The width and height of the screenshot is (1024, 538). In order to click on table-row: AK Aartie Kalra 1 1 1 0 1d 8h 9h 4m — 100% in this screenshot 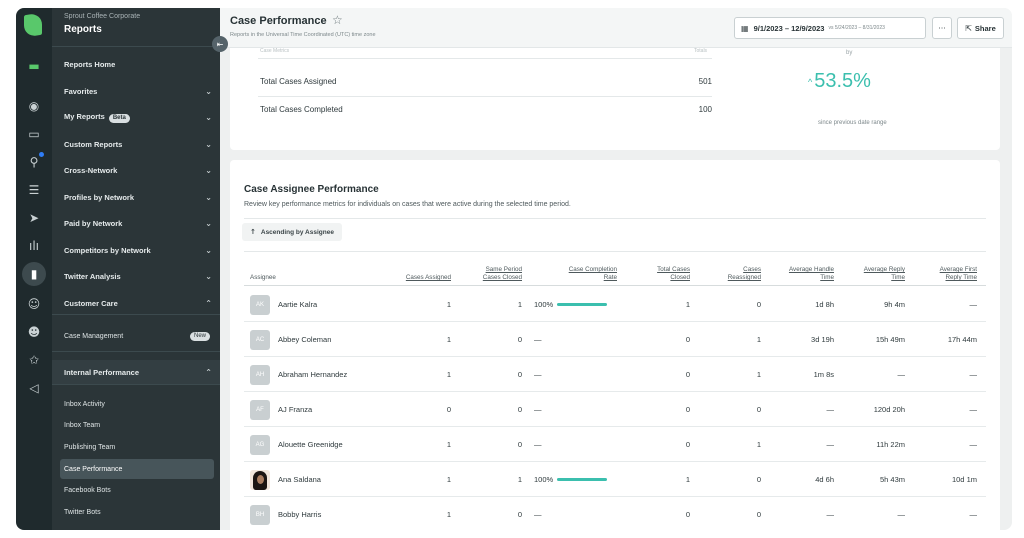, I will do `click(615, 304)`.